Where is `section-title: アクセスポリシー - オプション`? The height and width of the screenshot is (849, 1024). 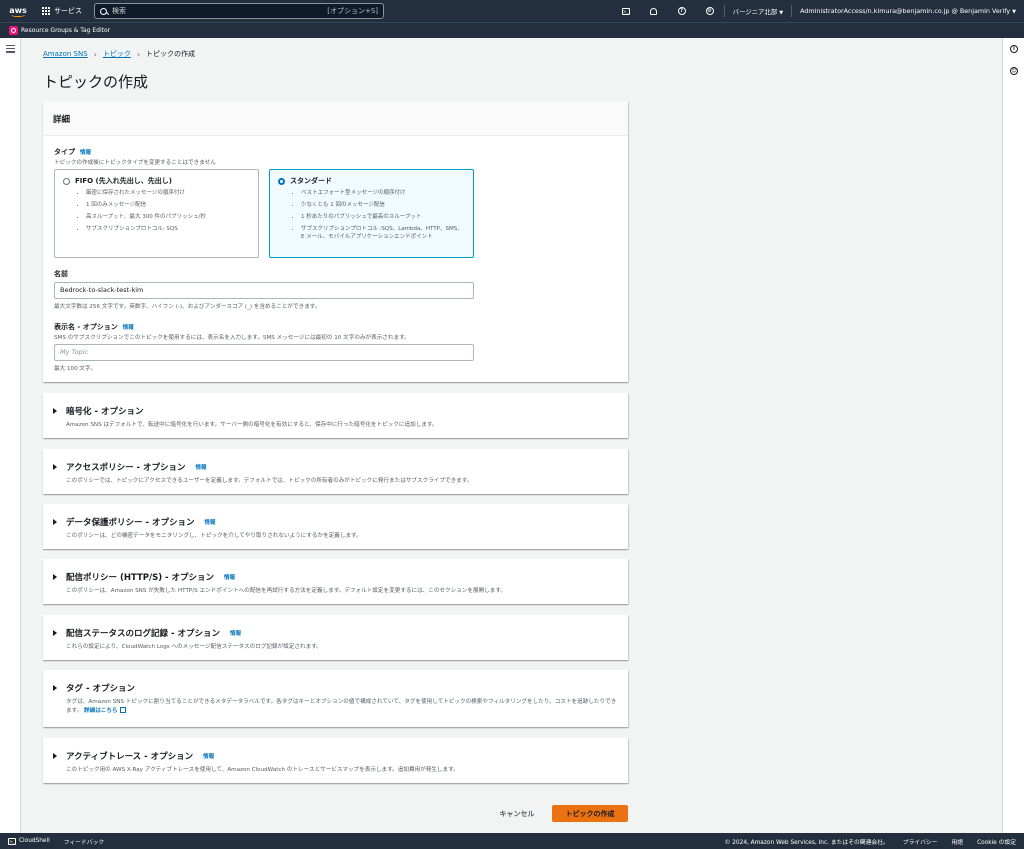
section-title: アクセスポリシー - オプション is located at coordinates (126, 468).